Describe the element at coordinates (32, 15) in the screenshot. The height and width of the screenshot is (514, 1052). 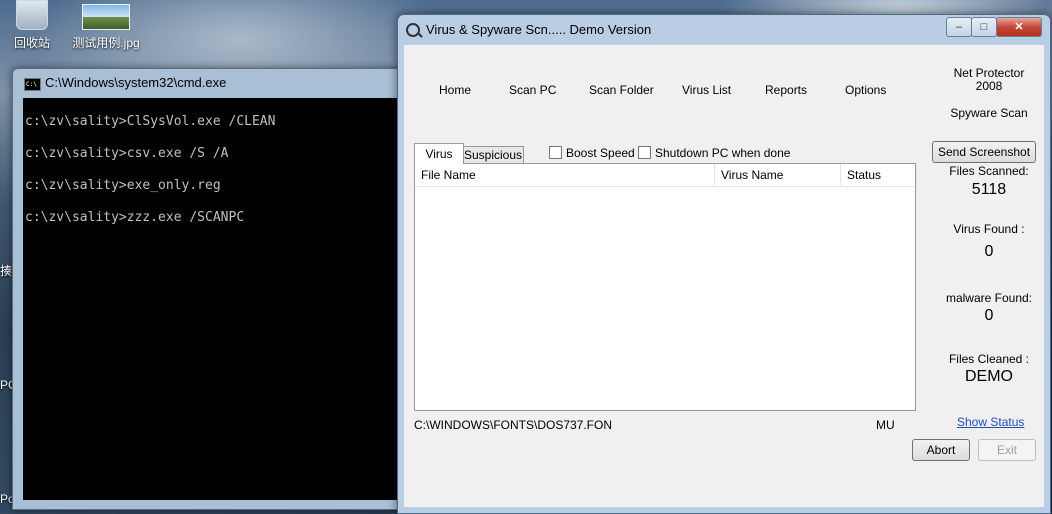
I see `recycle-bin-icon` at that location.